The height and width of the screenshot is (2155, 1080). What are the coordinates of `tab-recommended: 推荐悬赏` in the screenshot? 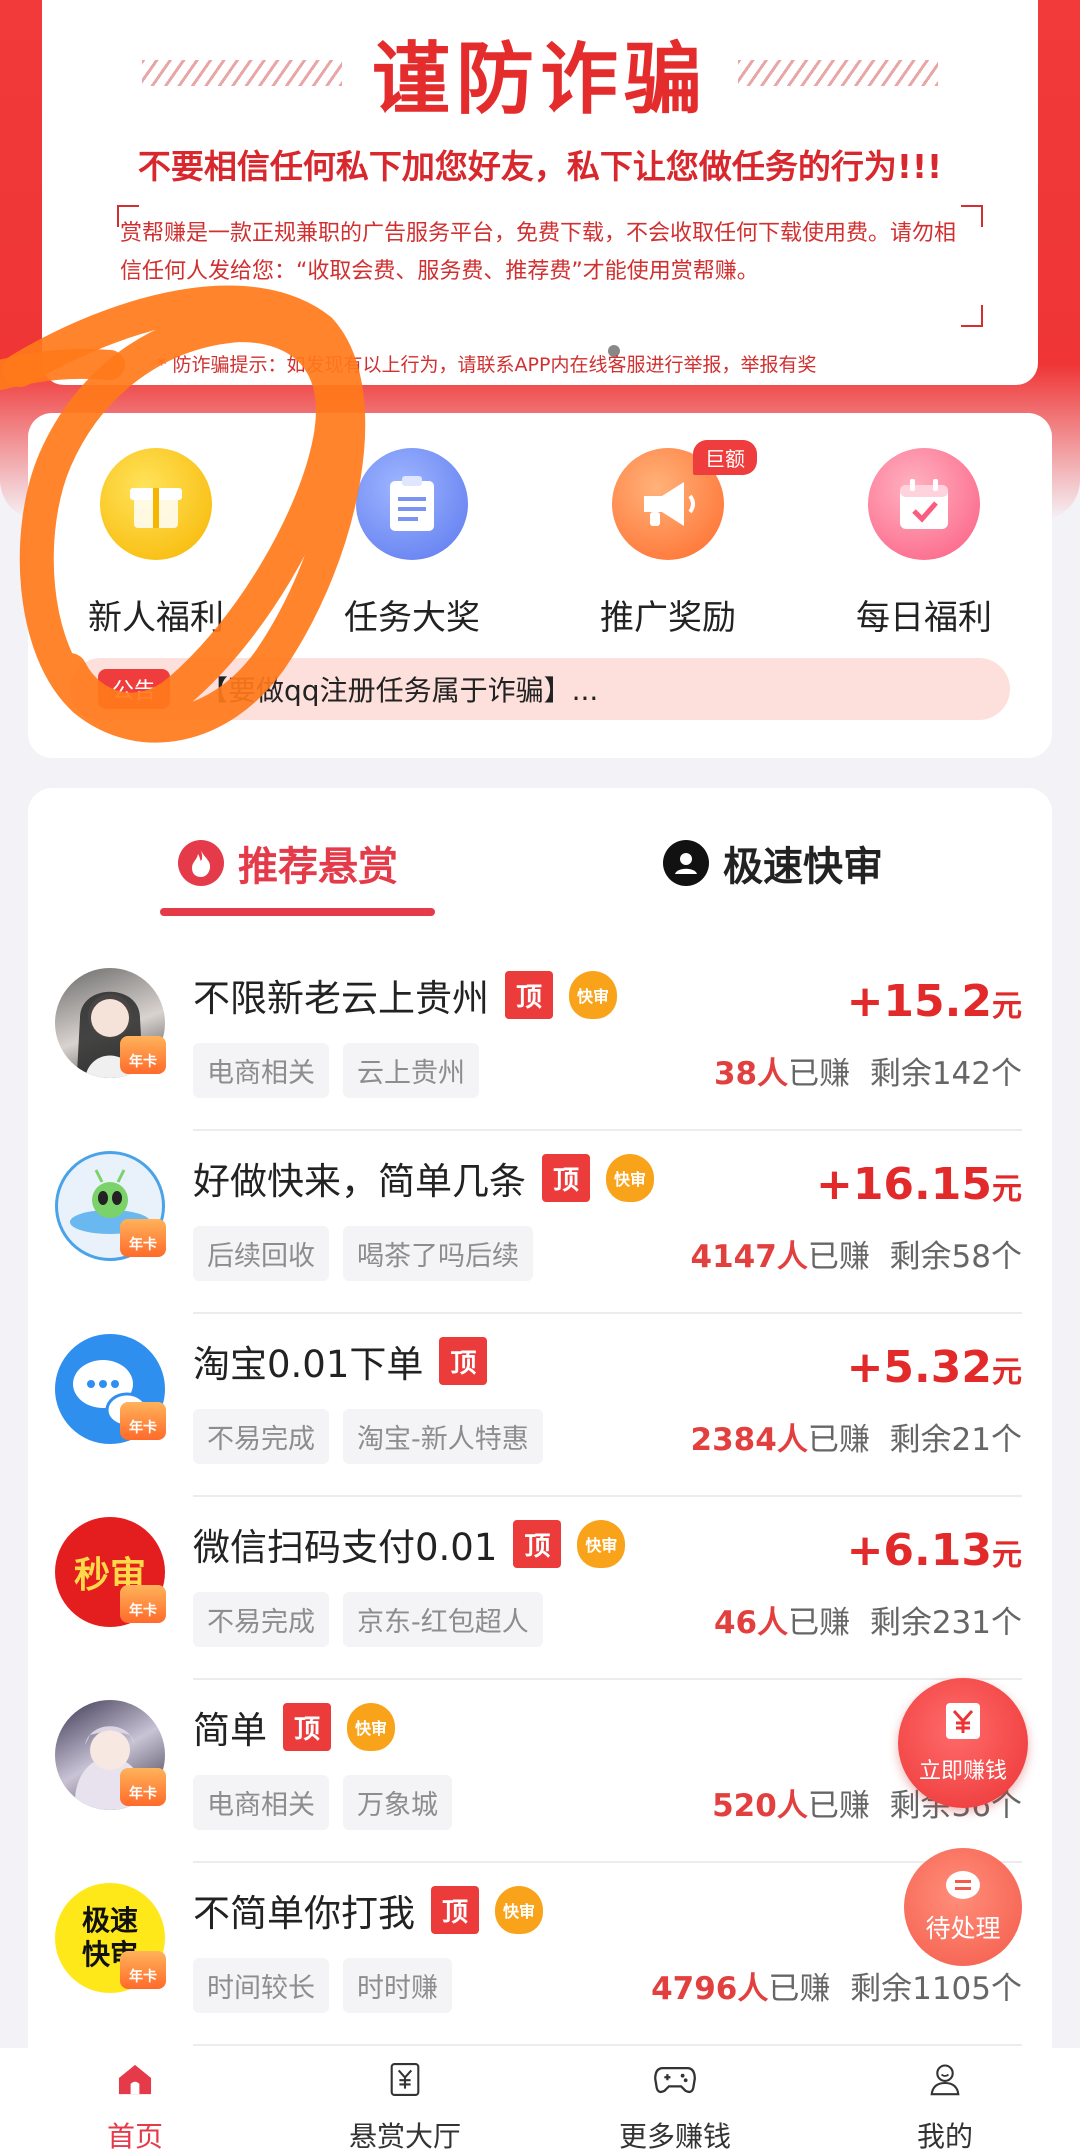 It's located at (288, 863).